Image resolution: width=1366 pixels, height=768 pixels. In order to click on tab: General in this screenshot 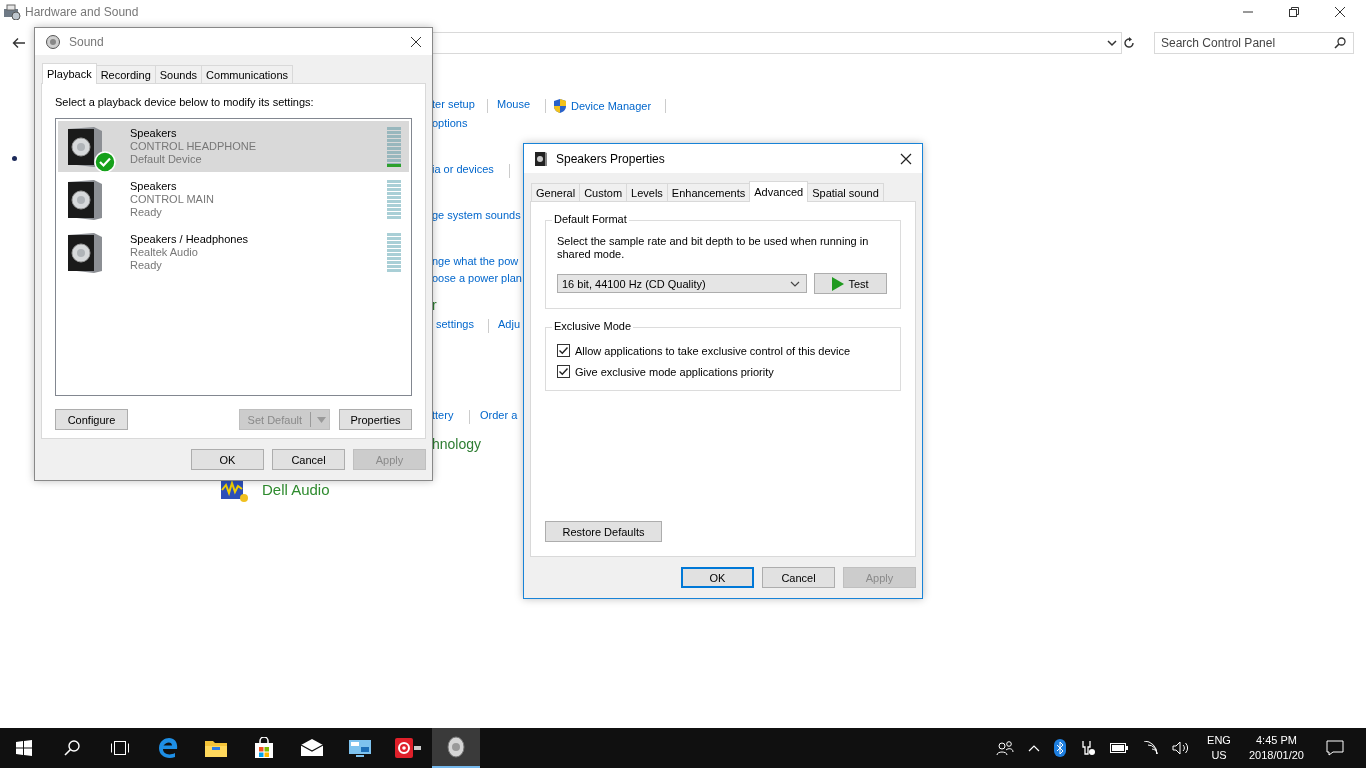, I will do `click(556, 192)`.